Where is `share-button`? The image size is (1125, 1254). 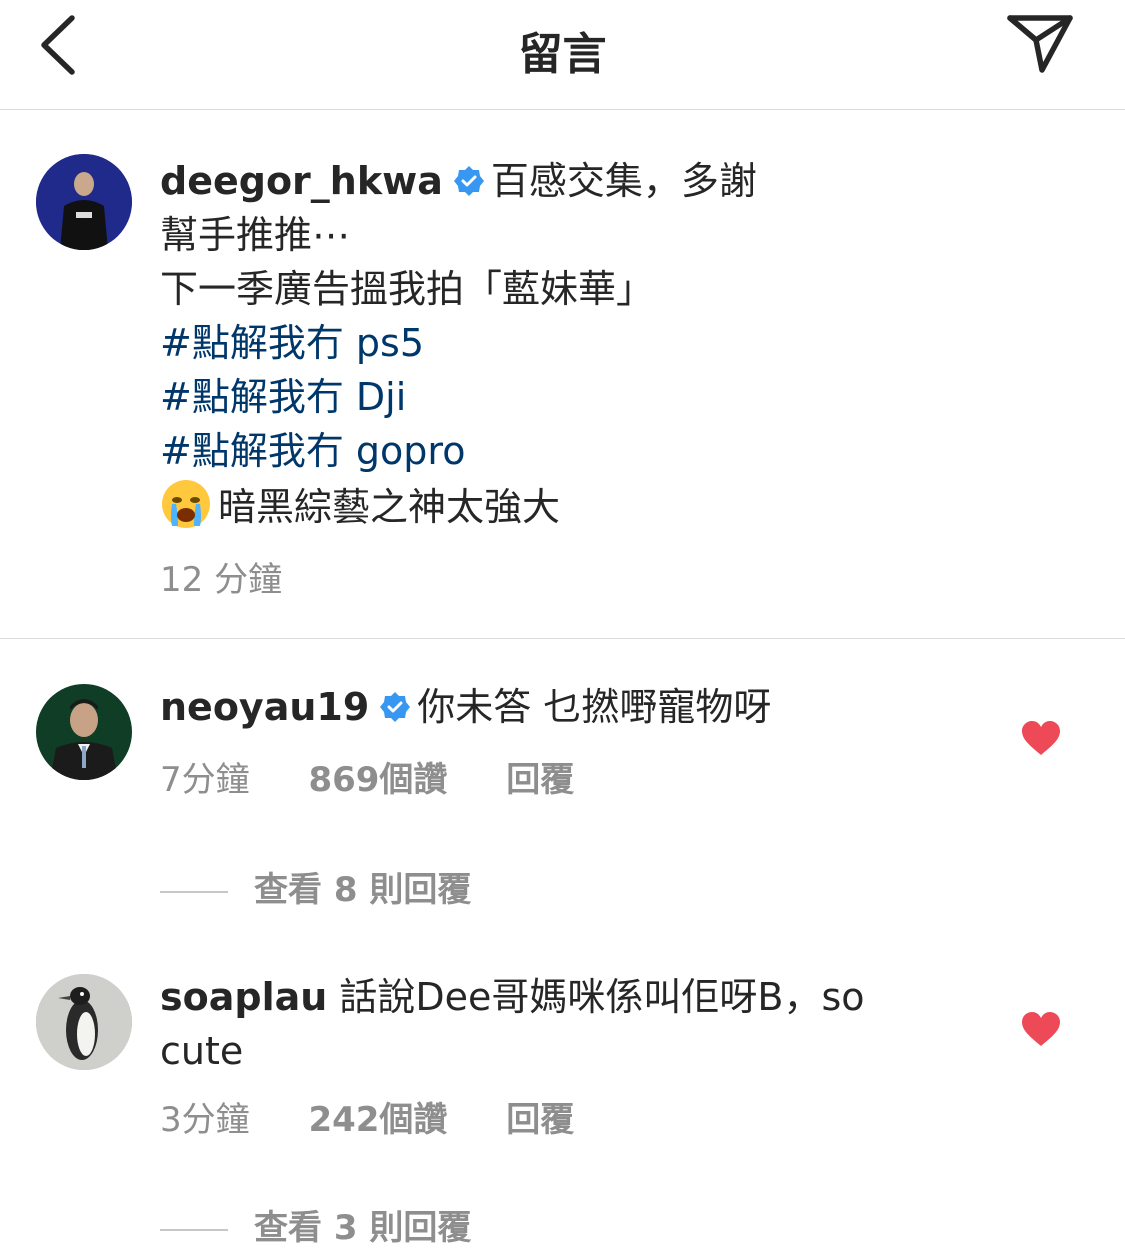
share-button is located at coordinates (1040, 43).